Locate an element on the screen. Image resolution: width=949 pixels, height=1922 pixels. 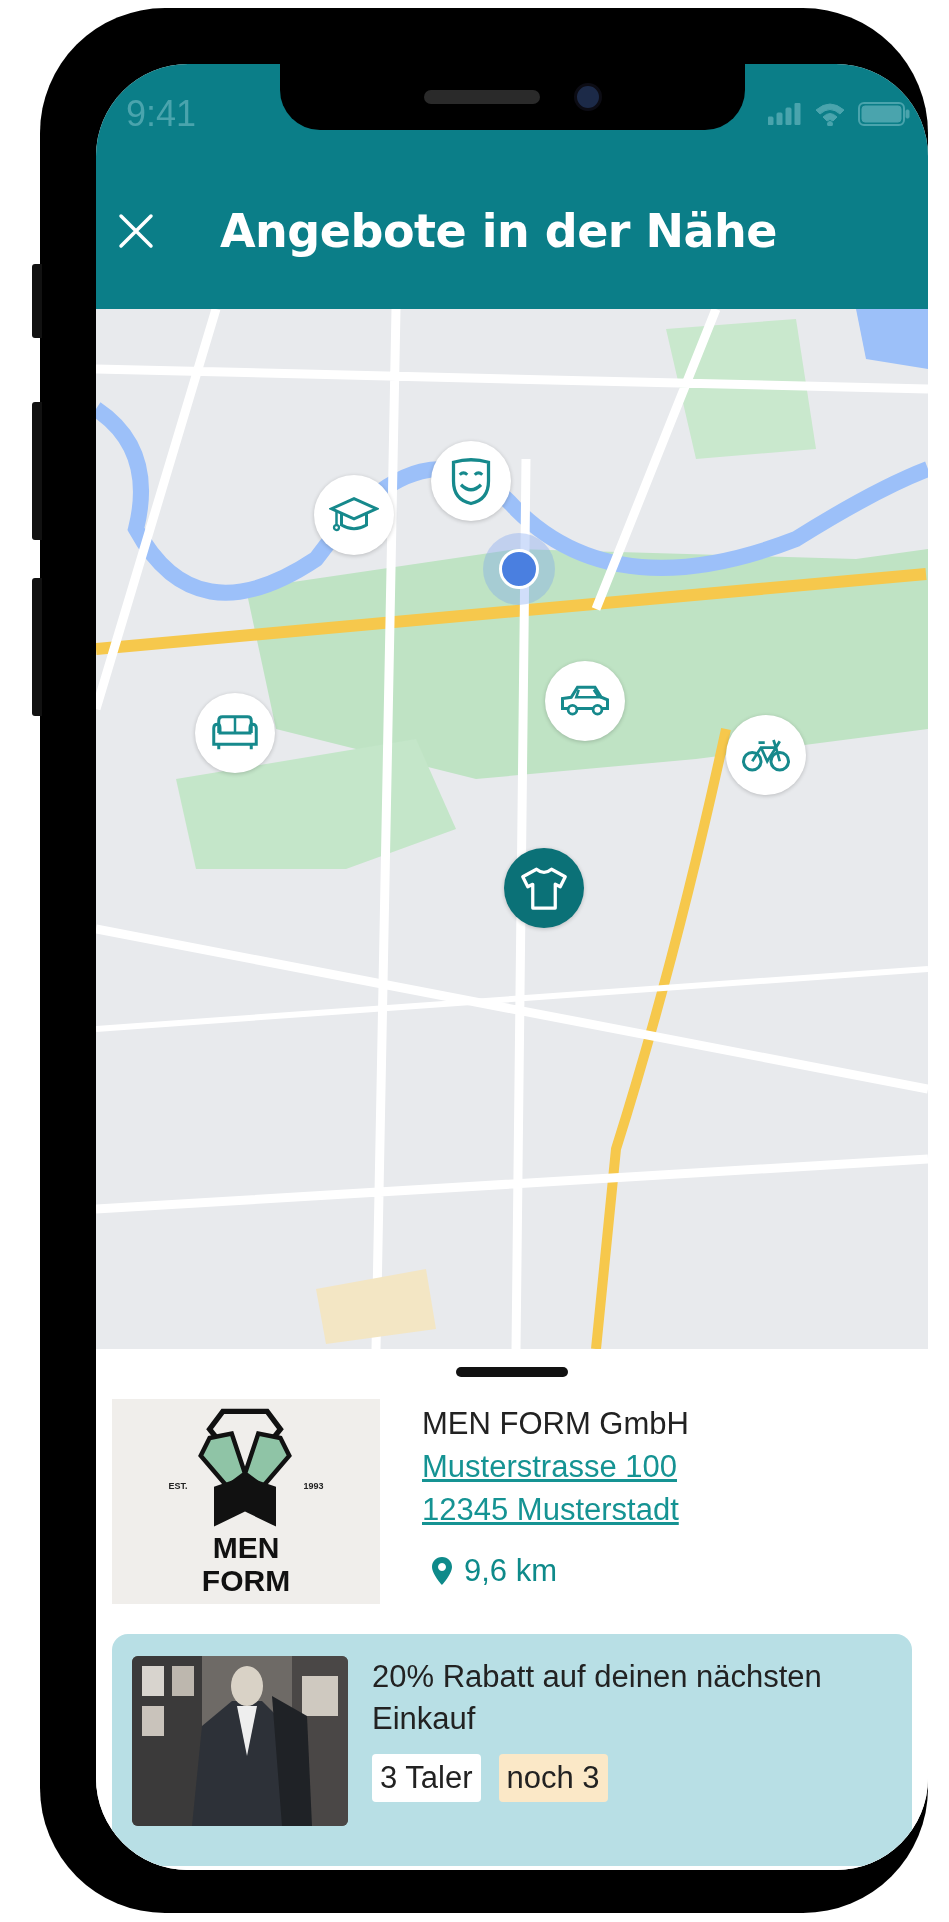
shop-name: MEN FORM GmbH is located at coordinates (555, 1424).